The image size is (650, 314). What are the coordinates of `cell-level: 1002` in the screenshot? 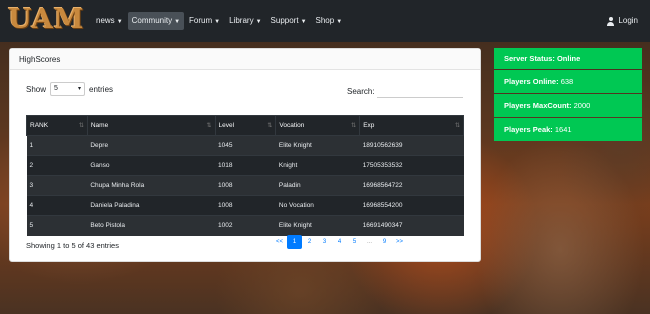 It's located at (245, 225).